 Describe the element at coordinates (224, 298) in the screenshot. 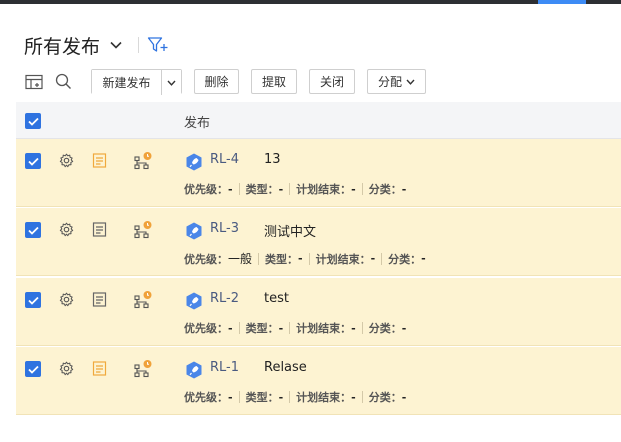

I see `release-id: RL-2` at that location.